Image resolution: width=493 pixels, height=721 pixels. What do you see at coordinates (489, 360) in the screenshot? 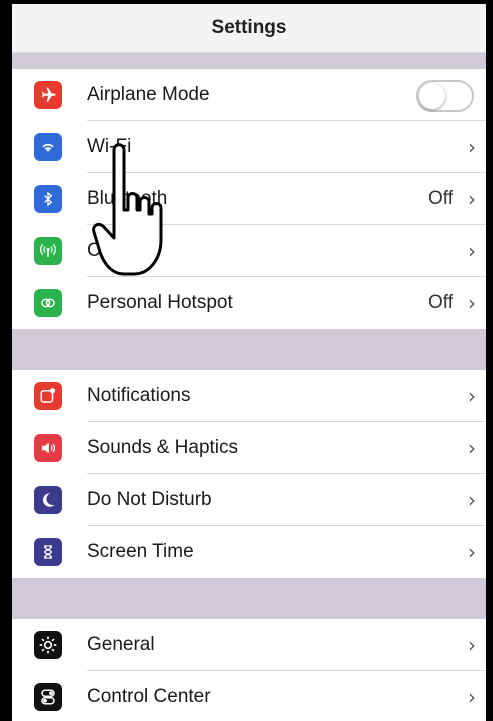
I see `device-bezel-right` at bounding box center [489, 360].